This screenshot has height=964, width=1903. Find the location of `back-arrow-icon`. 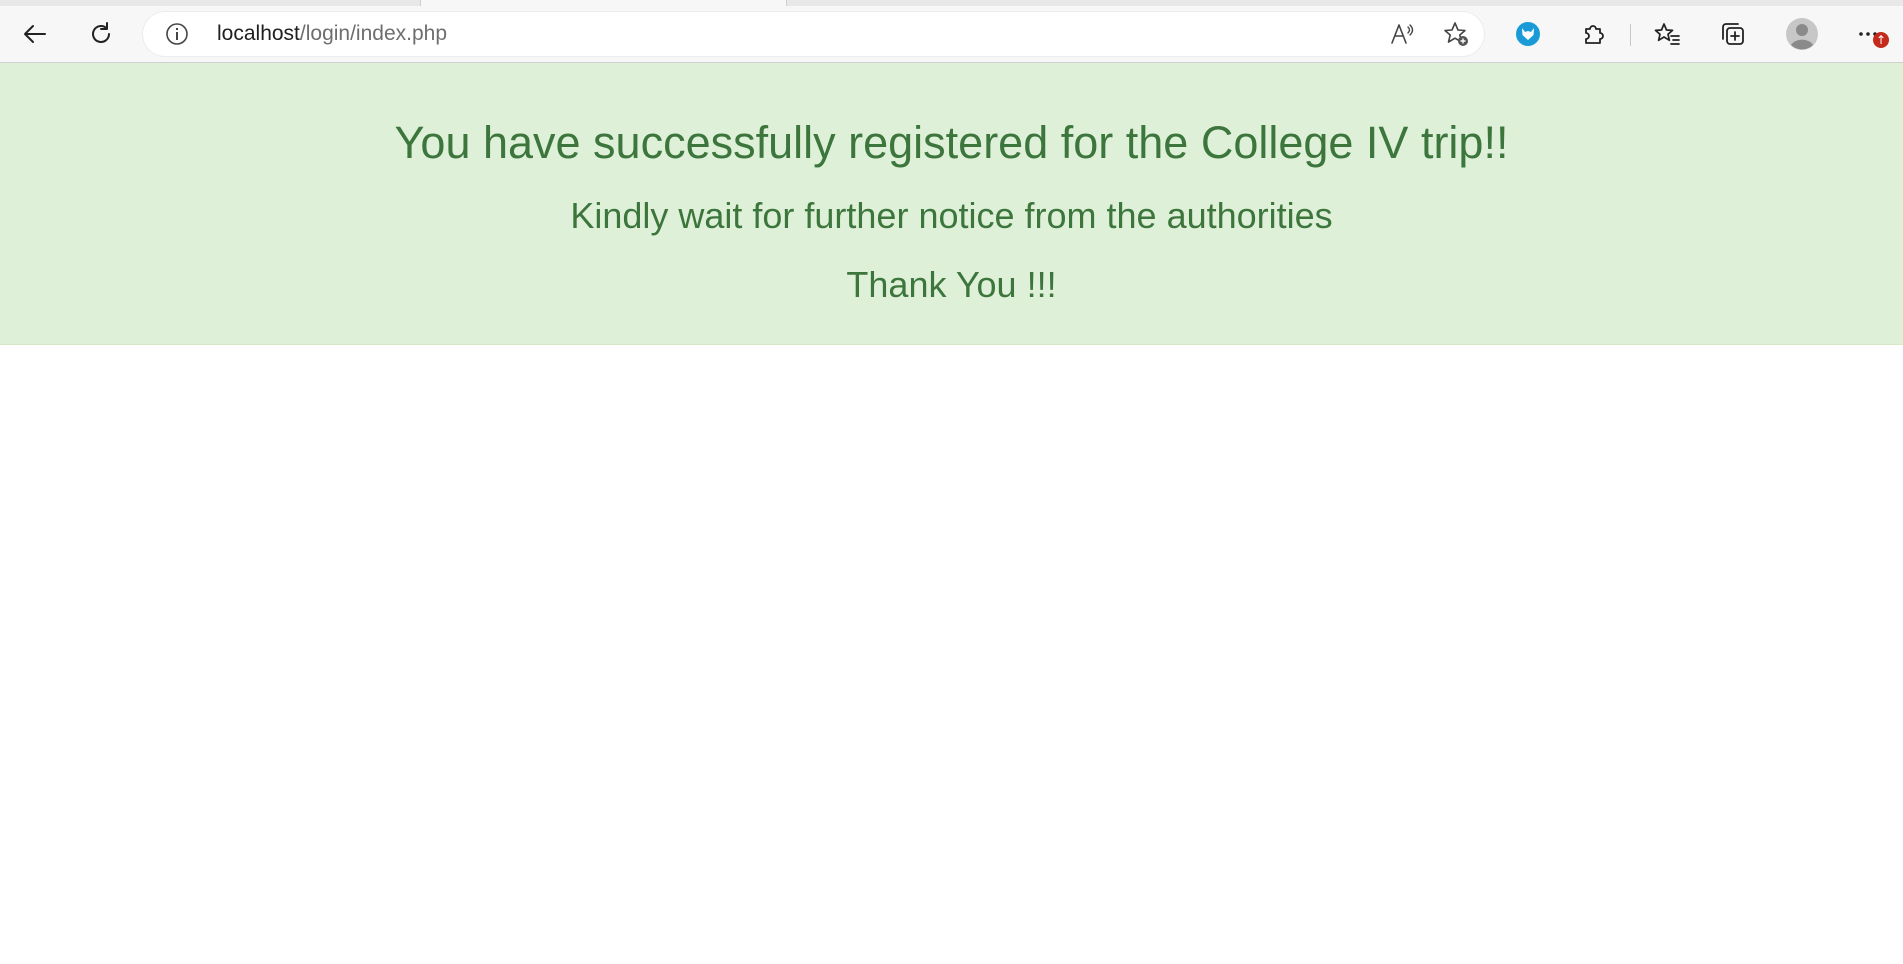

back-arrow-icon is located at coordinates (35, 34).